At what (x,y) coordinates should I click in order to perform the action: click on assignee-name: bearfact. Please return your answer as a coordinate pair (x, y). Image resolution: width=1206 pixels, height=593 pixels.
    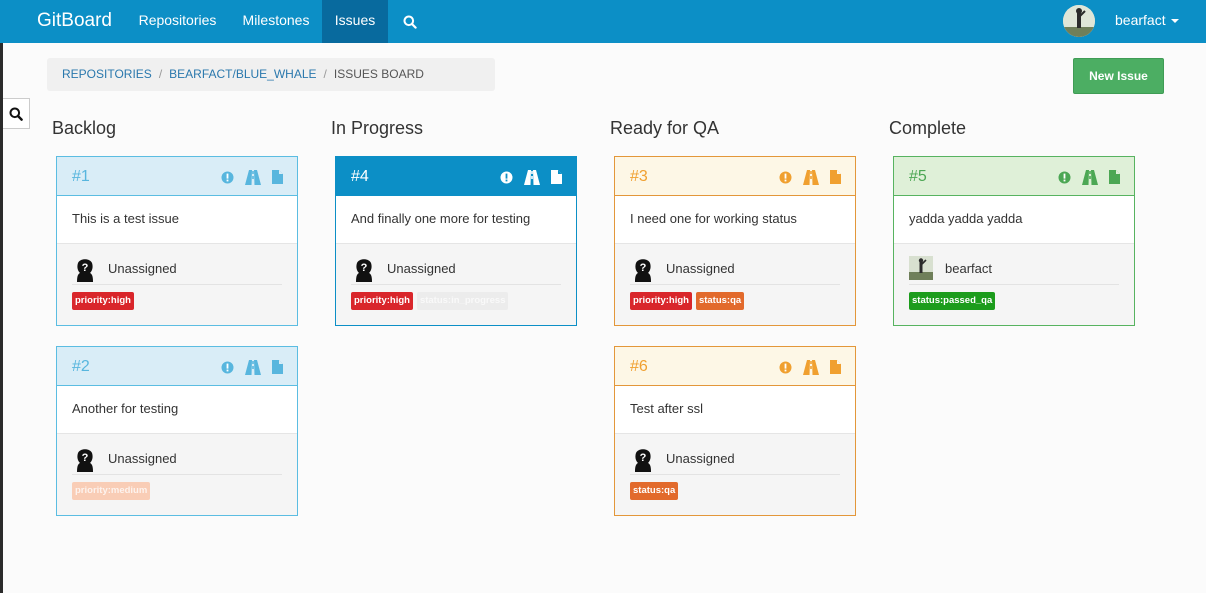
    Looking at the image, I should click on (968, 268).